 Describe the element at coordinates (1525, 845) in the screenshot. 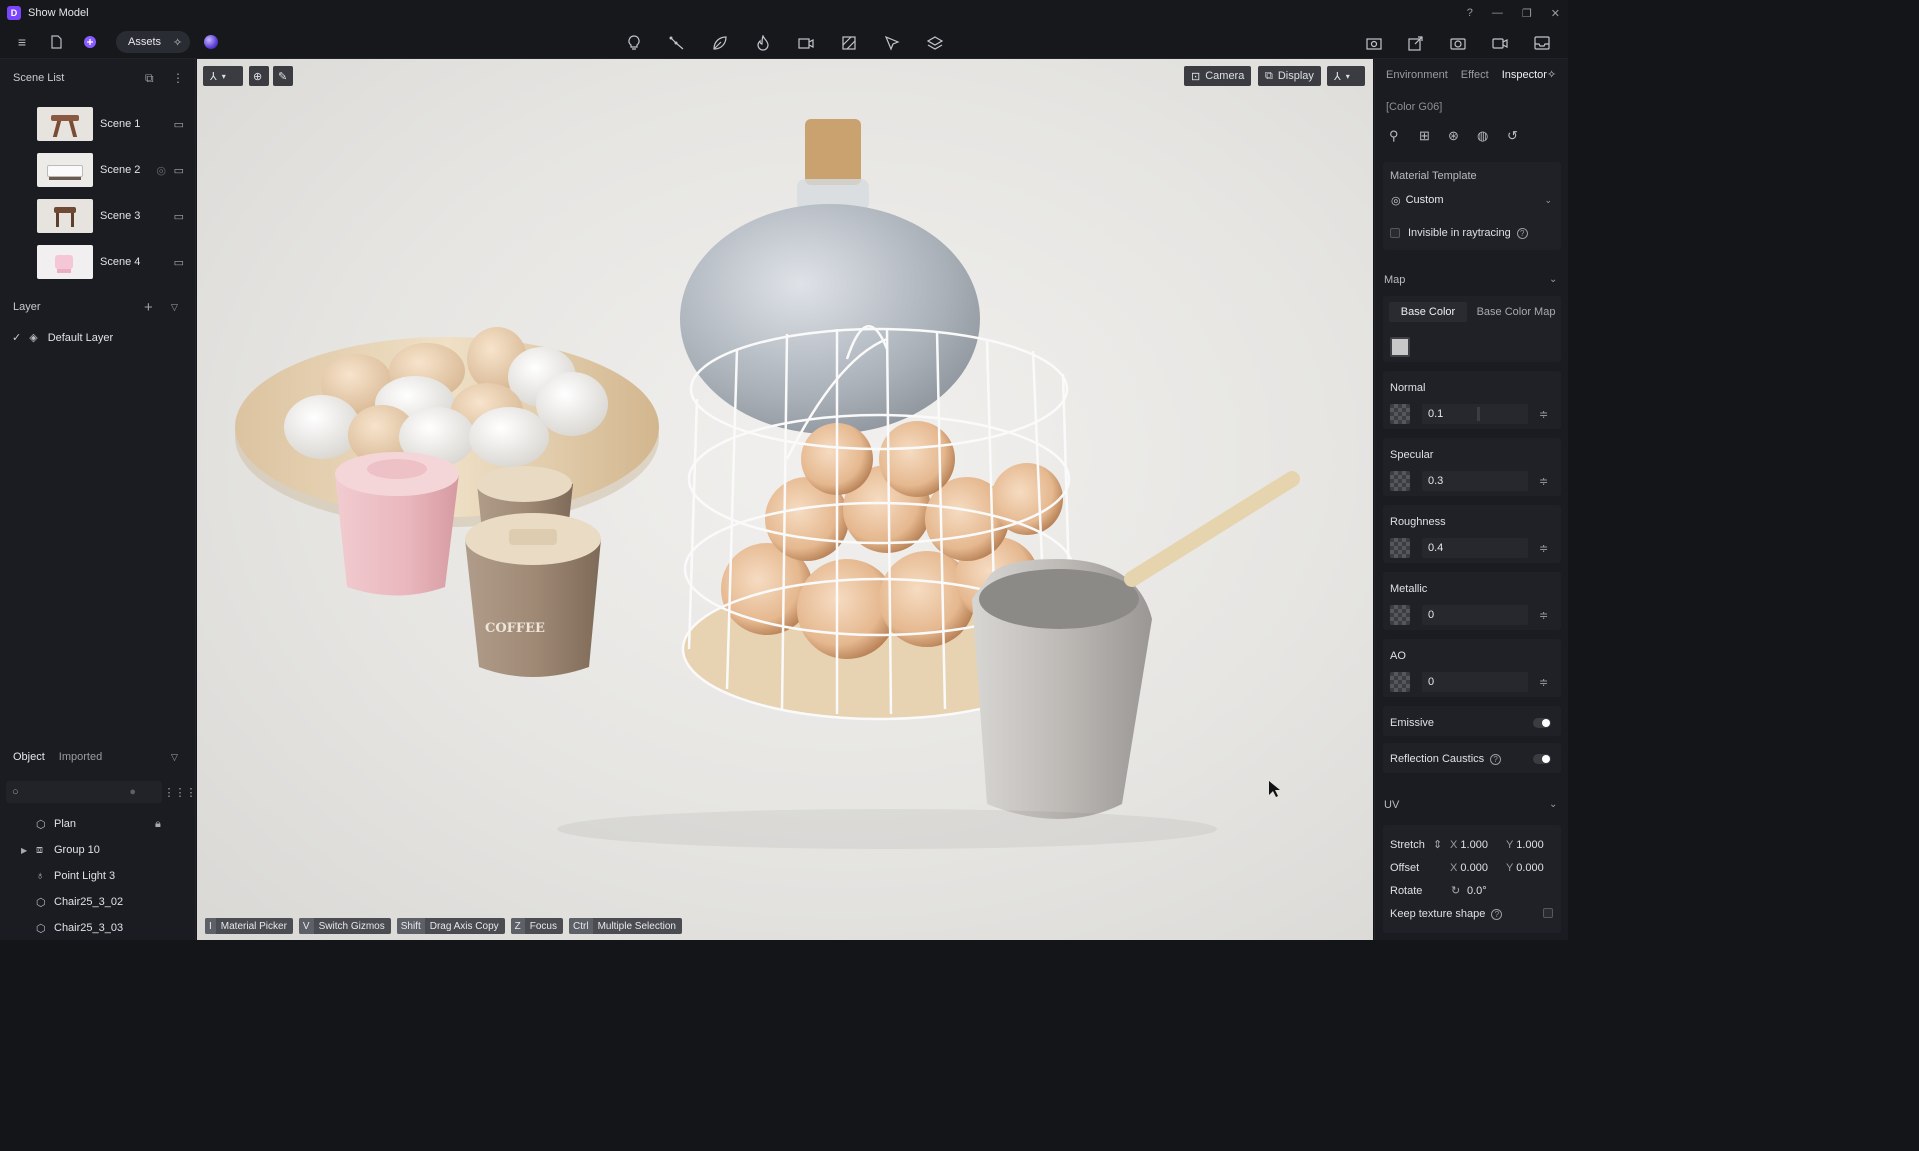

I see `stretch-y-input: Y 1.000` at that location.